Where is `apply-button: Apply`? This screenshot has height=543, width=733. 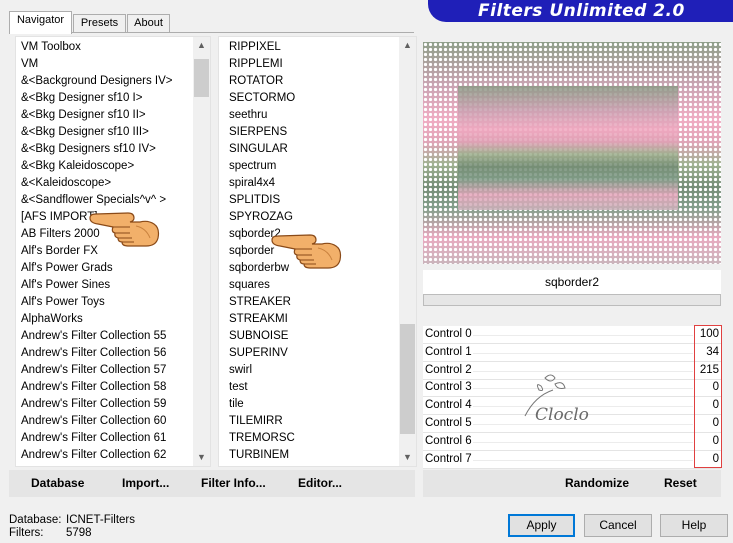
apply-button: Apply is located at coordinates (541, 525).